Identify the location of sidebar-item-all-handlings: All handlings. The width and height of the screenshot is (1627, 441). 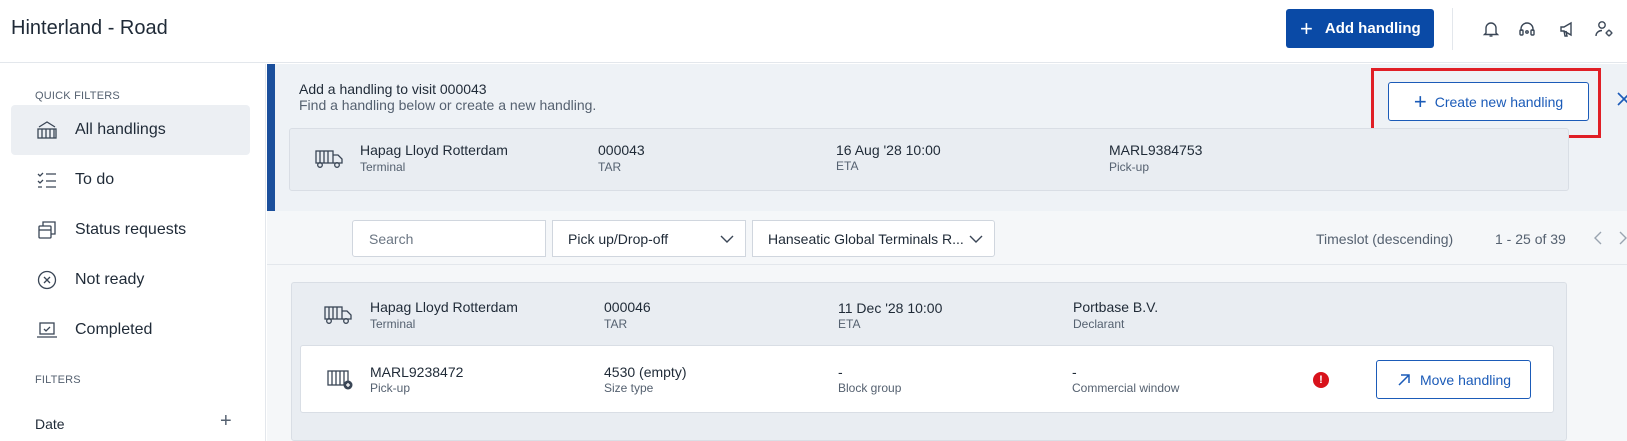
(130, 130).